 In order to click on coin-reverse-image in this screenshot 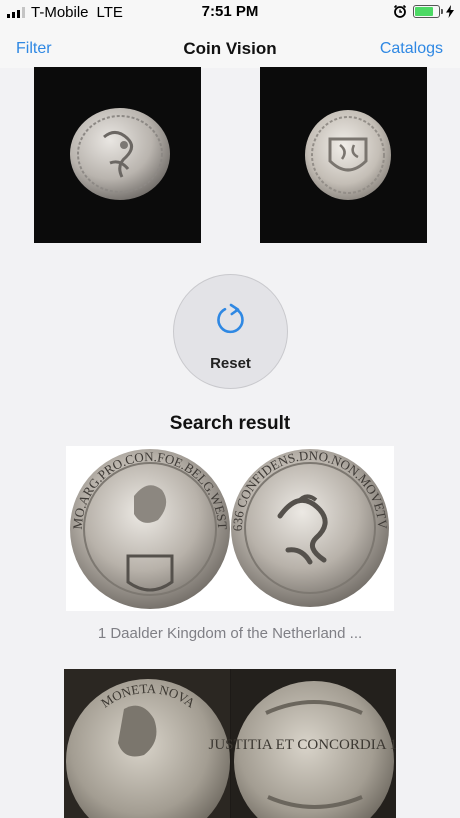, I will do `click(348, 155)`.